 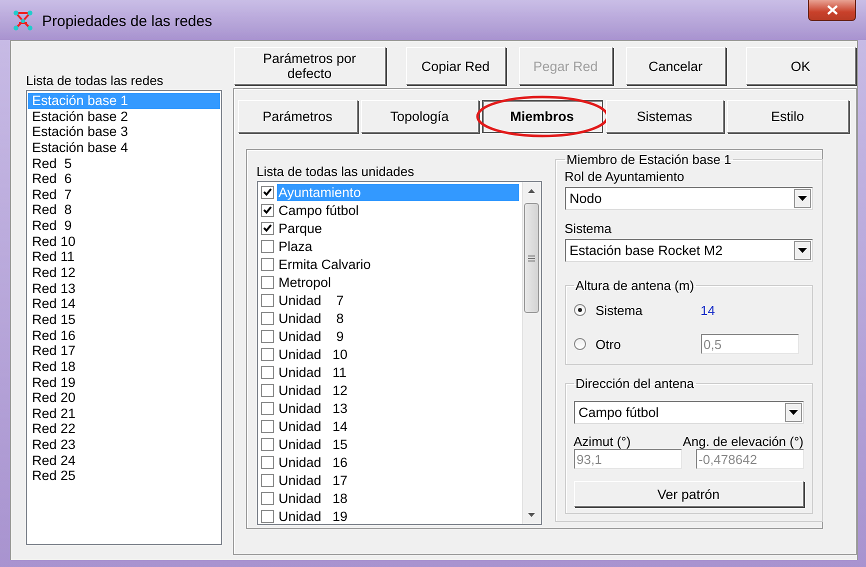 What do you see at coordinates (397, 444) in the screenshot?
I see `list-item: Unidad 15` at bounding box center [397, 444].